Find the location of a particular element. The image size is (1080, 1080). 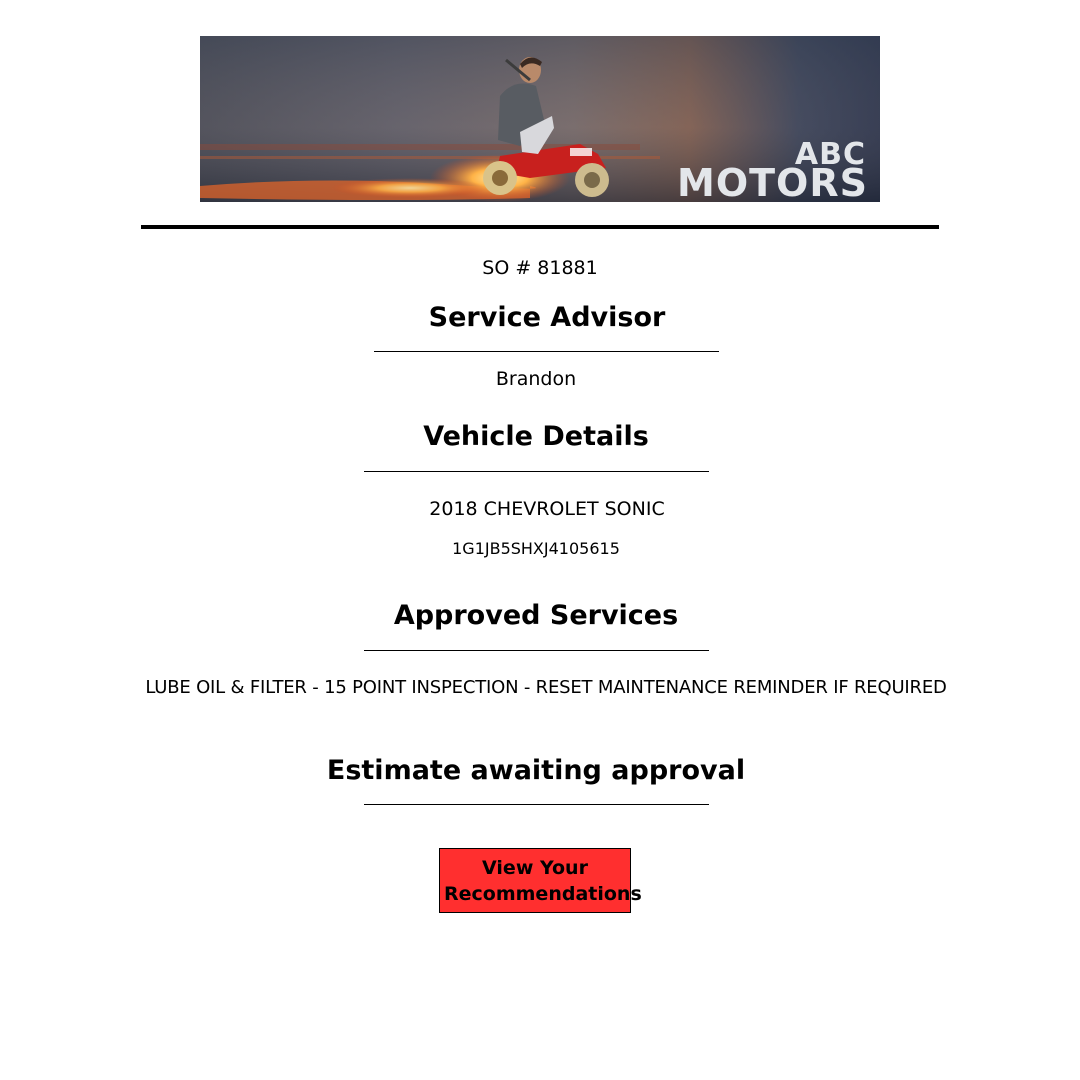

approved-services-heading: Approved Services is located at coordinates (536, 615).